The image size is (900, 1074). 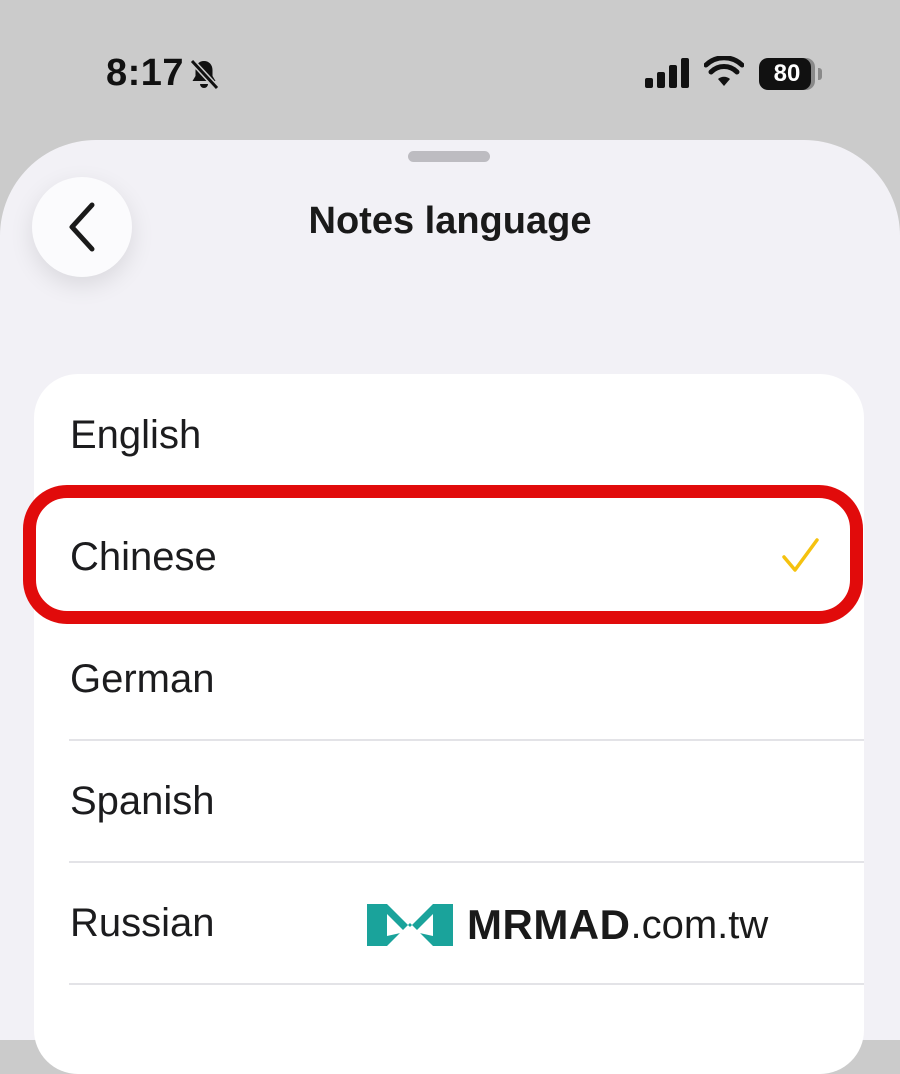 What do you see at coordinates (449, 156) in the screenshot?
I see `sheet-grabber` at bounding box center [449, 156].